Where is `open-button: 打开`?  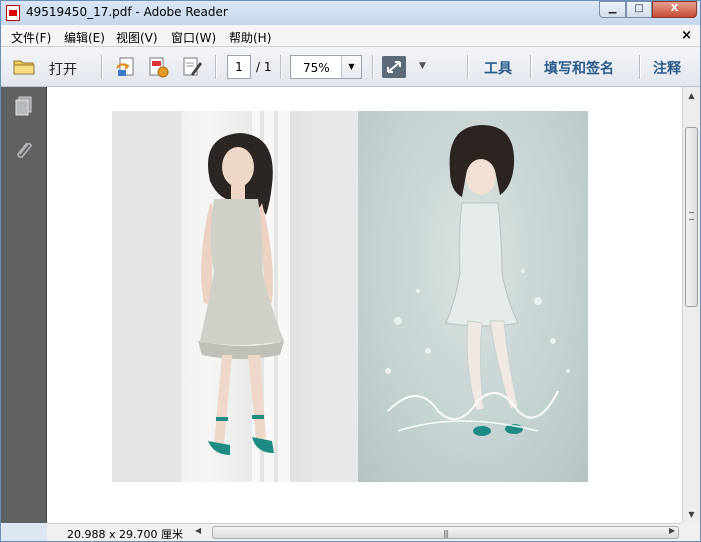
open-button: 打开 is located at coordinates (50, 67).